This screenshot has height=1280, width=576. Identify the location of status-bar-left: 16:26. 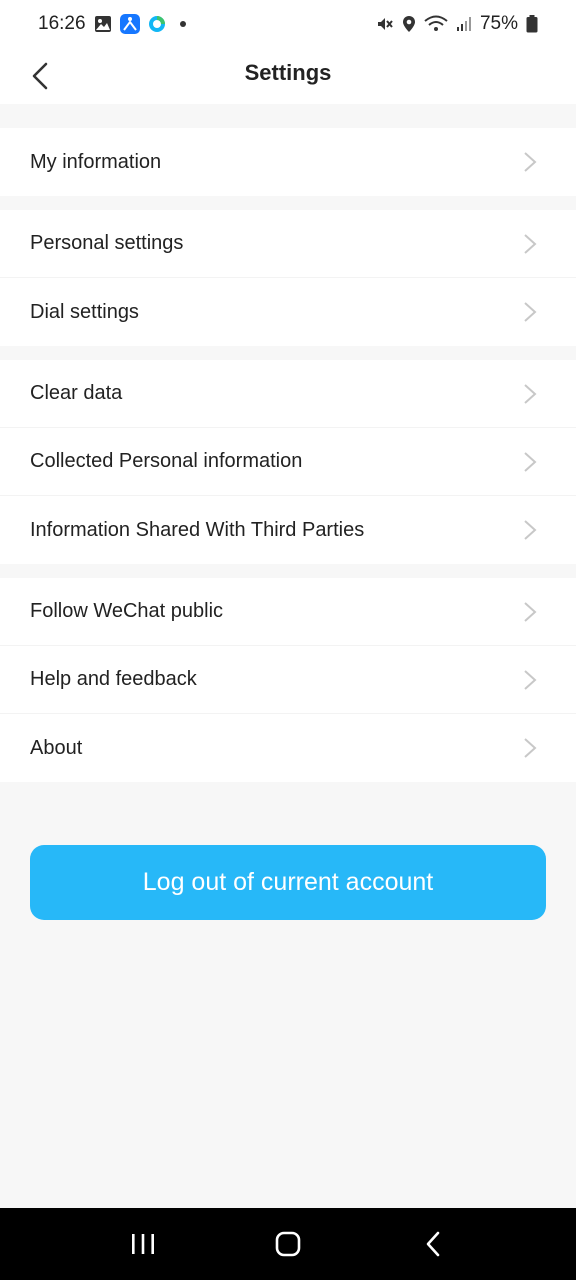
(112, 24).